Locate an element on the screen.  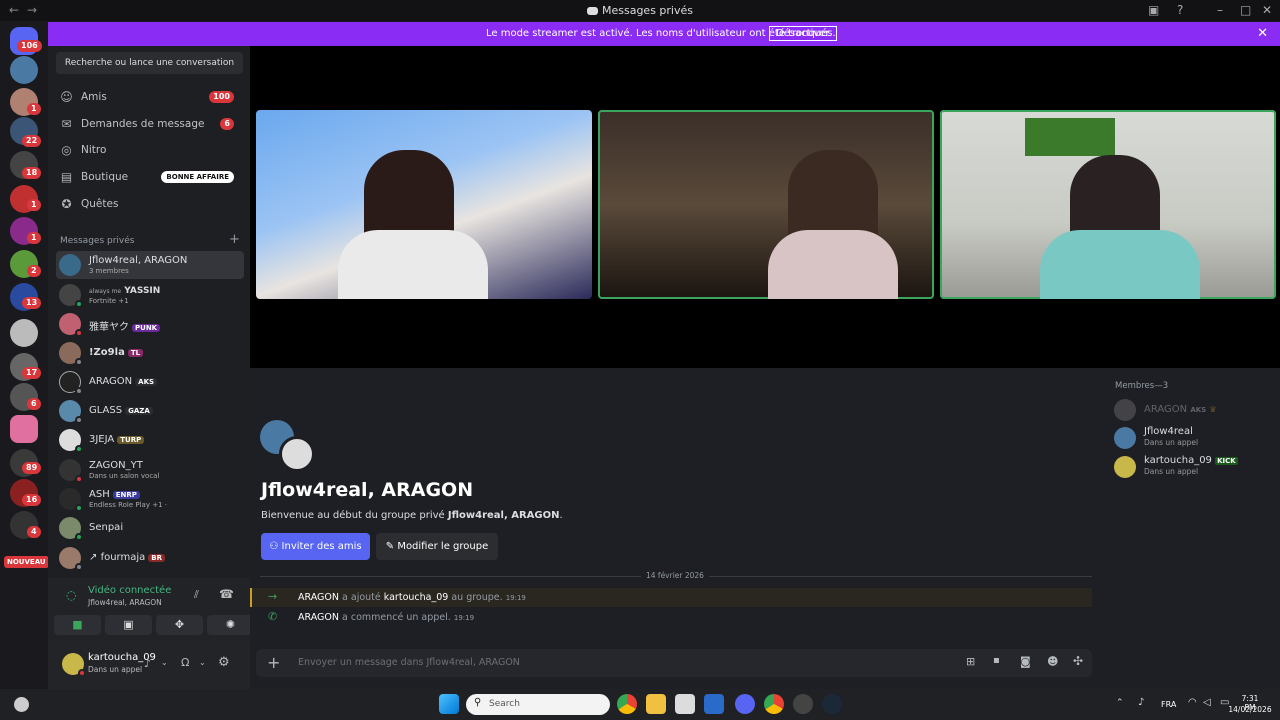
nav-message-requests: ✉ Demandes de message 6 is located at coordinates (150, 124).